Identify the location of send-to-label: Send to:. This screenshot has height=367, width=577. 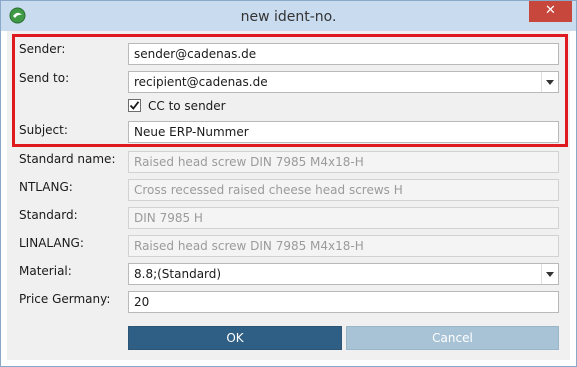
(44, 78).